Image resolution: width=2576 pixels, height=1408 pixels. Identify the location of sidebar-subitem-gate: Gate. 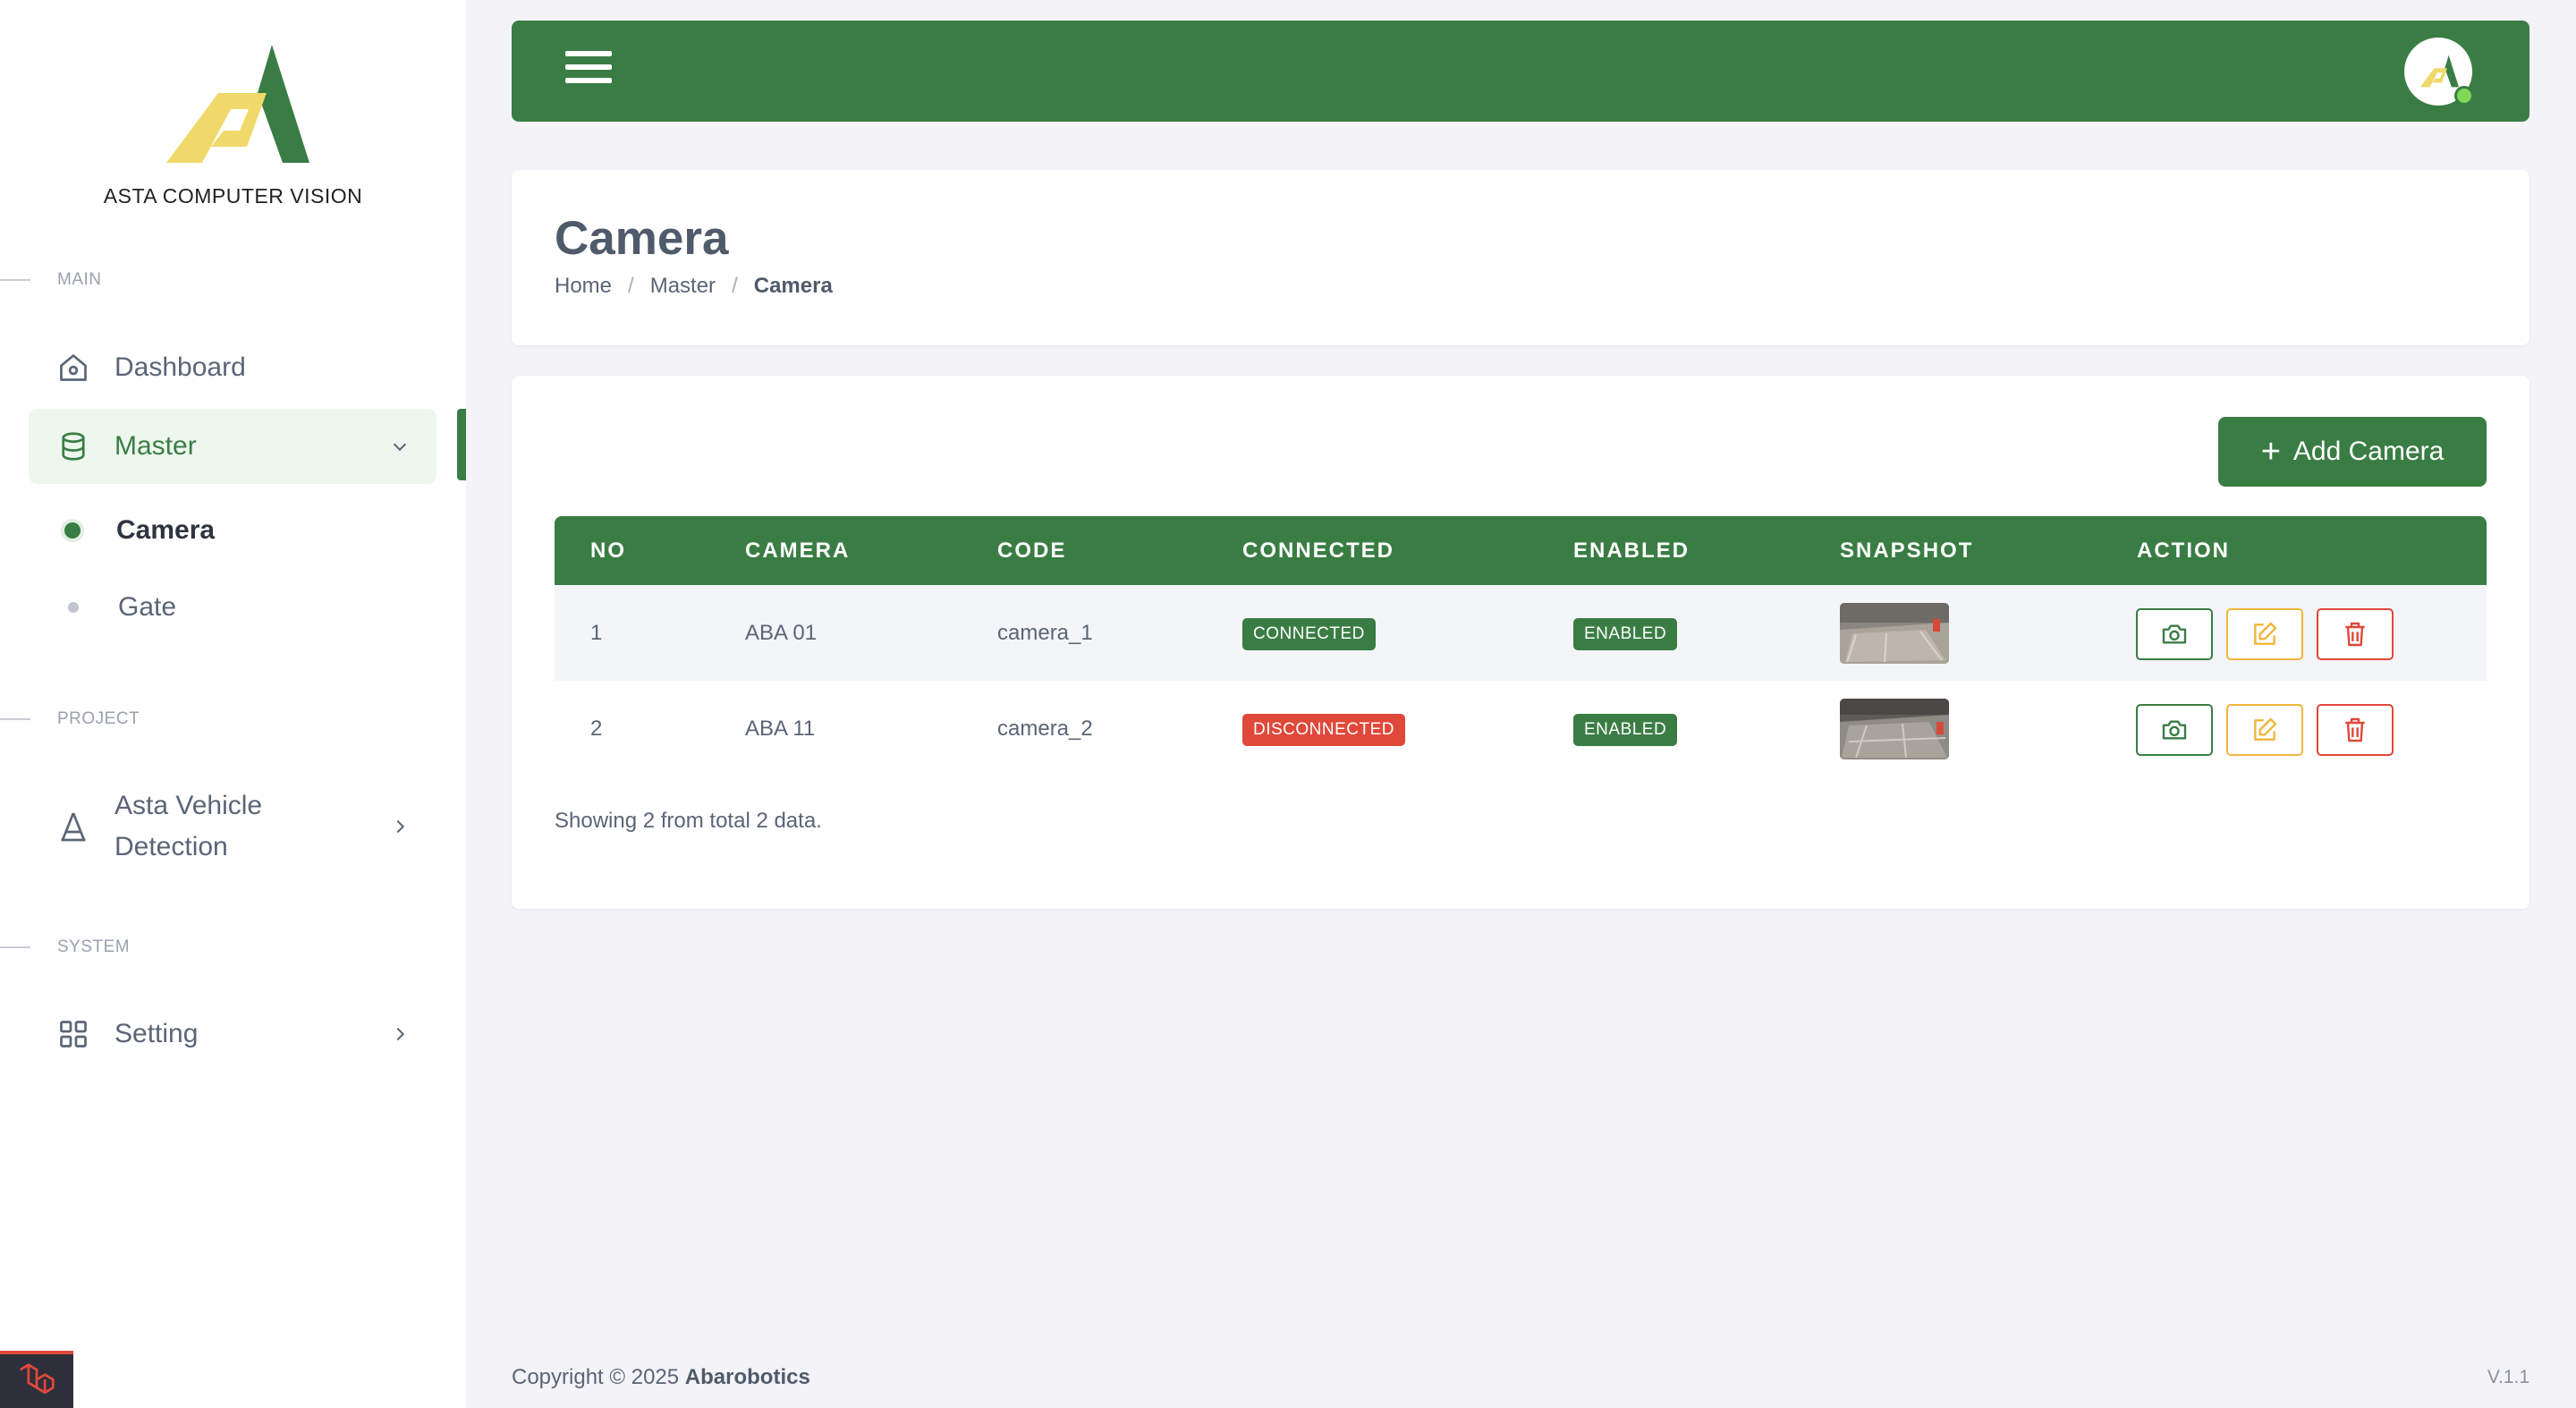
(120, 607).